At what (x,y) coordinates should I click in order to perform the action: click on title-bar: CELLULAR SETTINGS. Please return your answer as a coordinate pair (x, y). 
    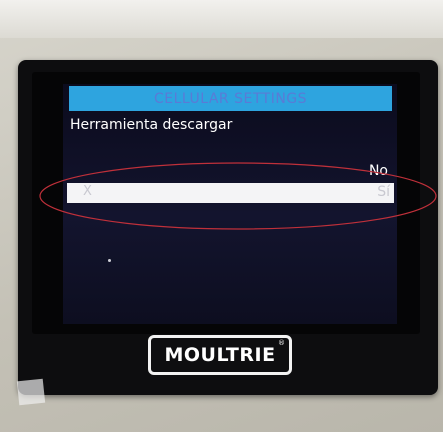
    Looking at the image, I should click on (230, 98).